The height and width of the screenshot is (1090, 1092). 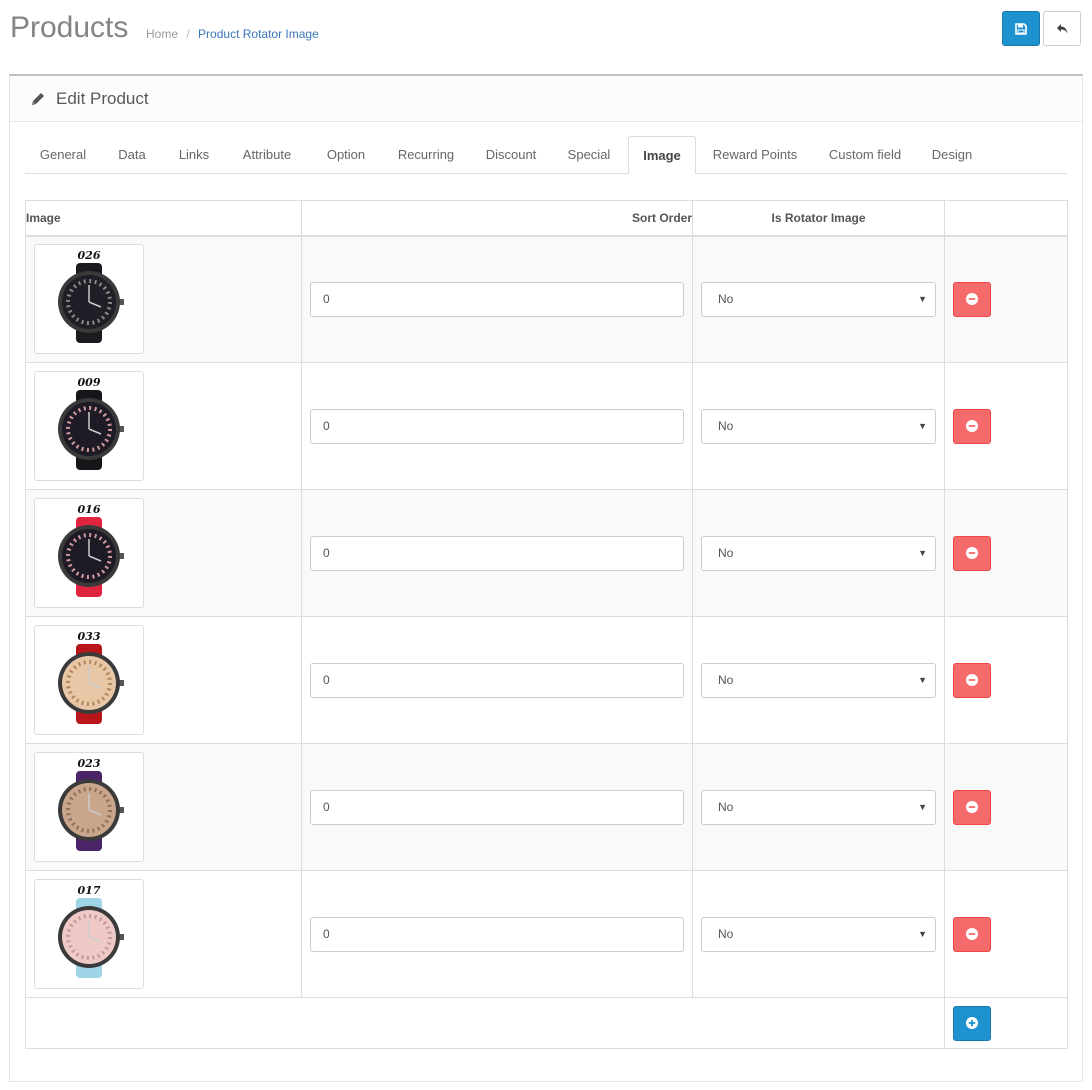 I want to click on image-thumbnail: 026, so click(x=89, y=299).